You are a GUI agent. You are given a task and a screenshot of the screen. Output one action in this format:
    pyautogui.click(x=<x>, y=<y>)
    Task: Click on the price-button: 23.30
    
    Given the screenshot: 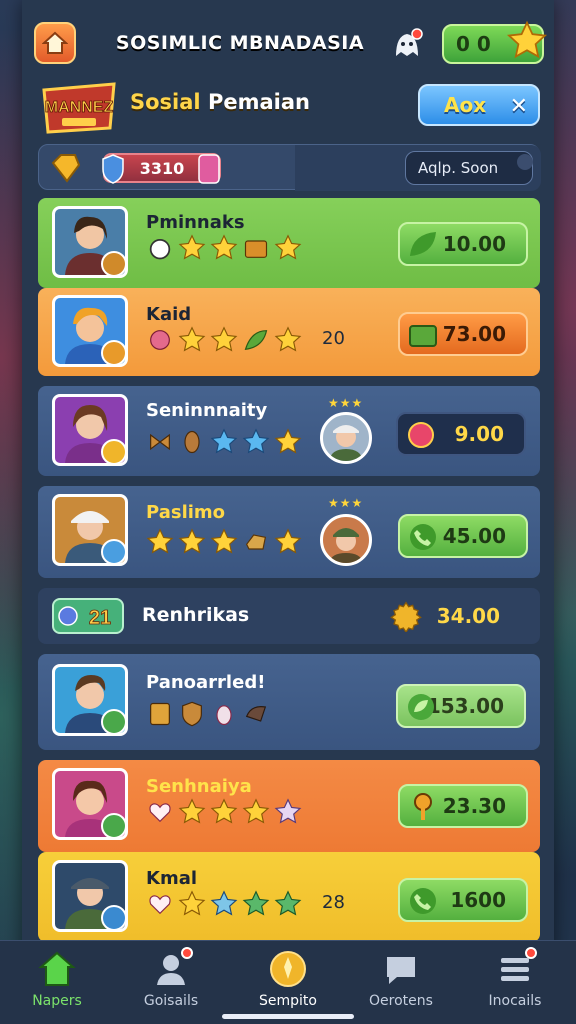 What is the action you would take?
    pyautogui.click(x=463, y=806)
    